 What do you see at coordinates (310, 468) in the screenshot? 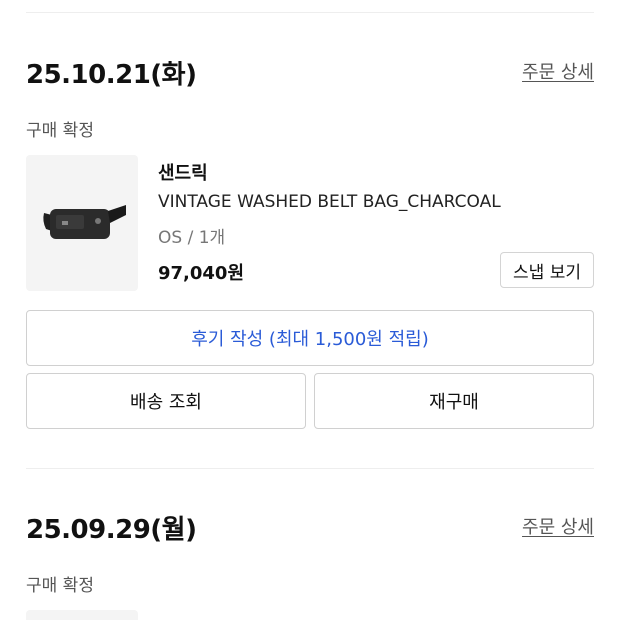
I see `order-divider` at bounding box center [310, 468].